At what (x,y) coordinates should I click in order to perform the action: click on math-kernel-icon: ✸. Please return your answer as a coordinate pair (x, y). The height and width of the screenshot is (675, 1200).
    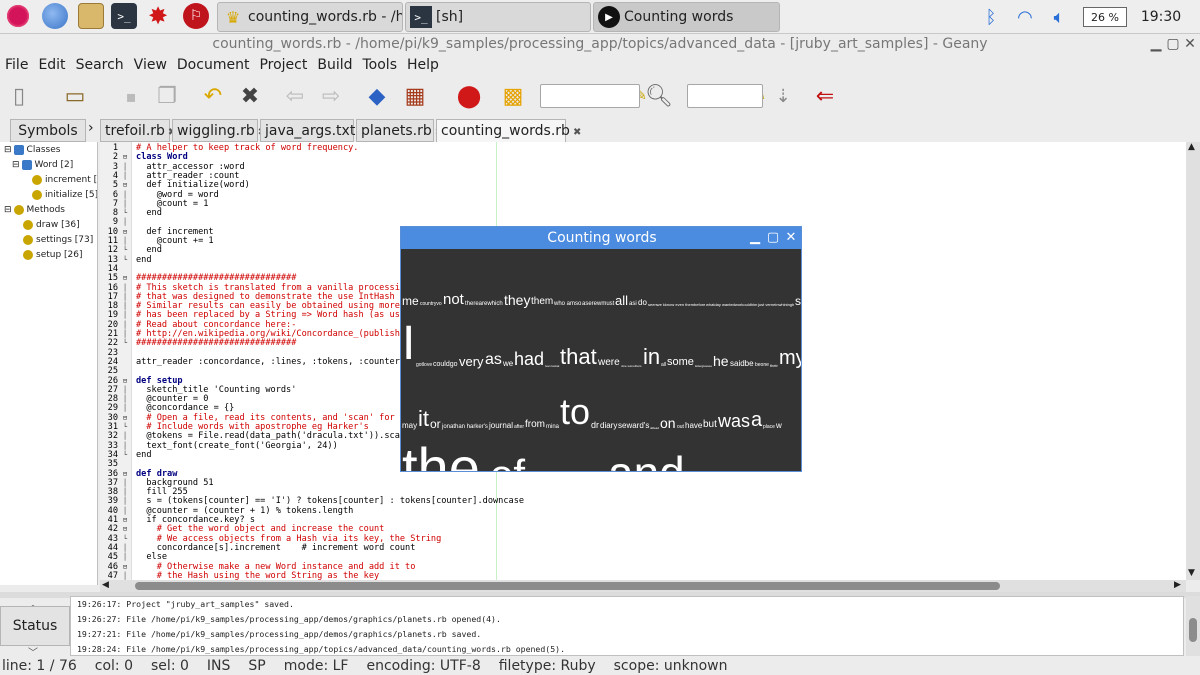
    Looking at the image, I should click on (158, 16).